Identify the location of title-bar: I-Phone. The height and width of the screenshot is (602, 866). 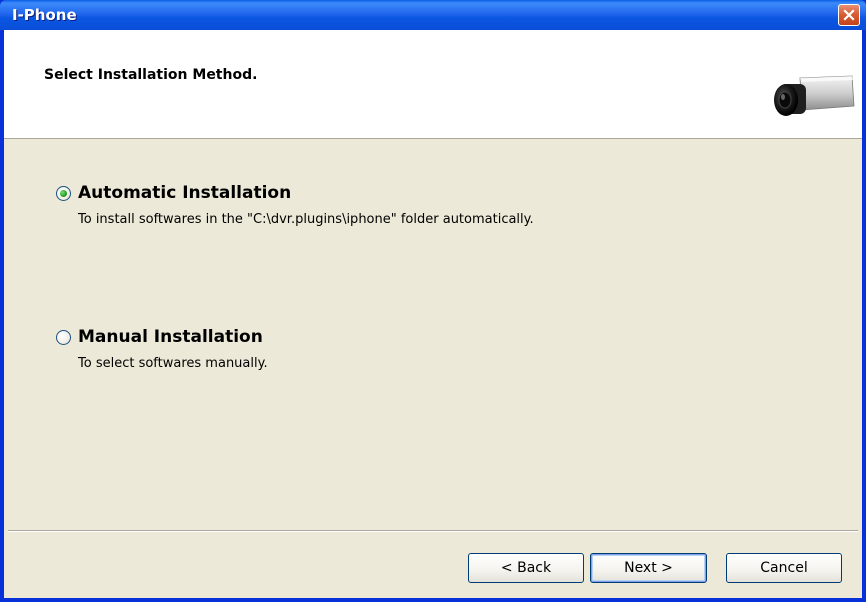
(433, 15).